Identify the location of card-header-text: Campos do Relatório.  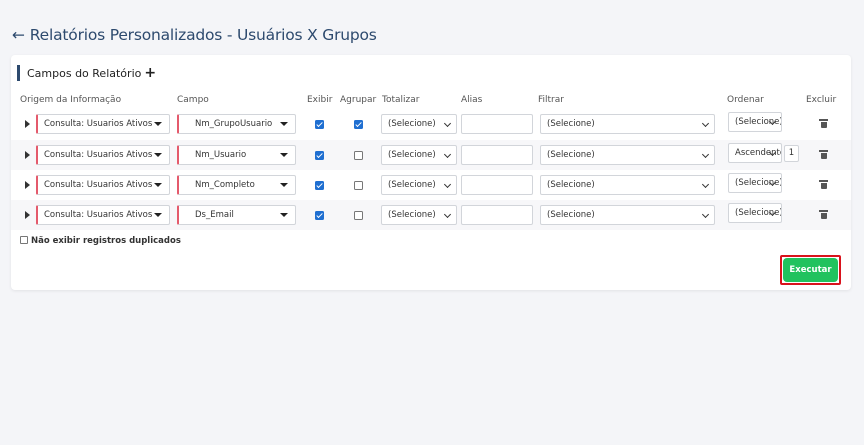
(84, 73).